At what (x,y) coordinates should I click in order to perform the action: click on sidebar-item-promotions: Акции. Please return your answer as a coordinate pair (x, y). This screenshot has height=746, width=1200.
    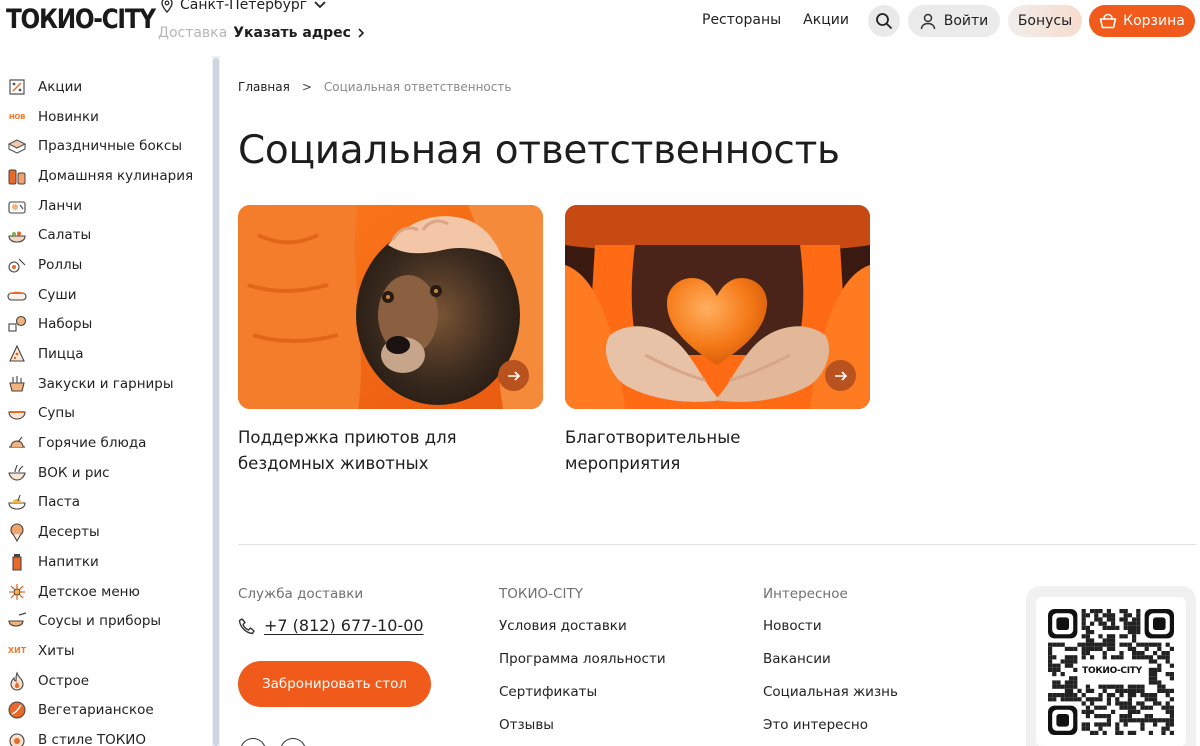
    Looking at the image, I should click on (106, 87).